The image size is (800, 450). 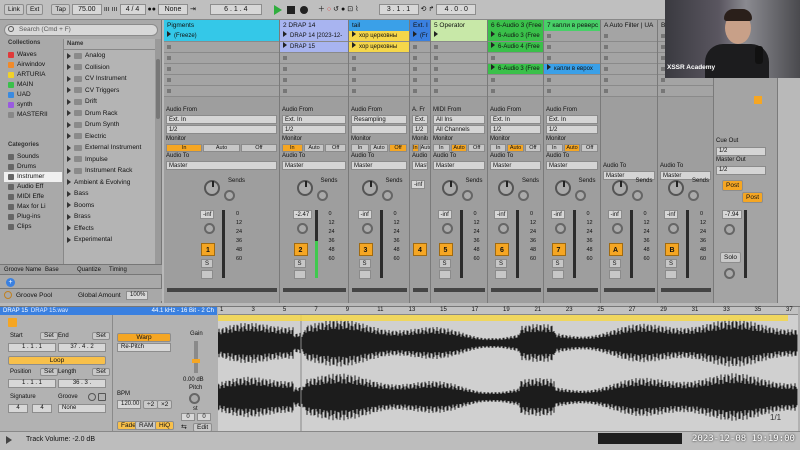 What do you see at coordinates (158, 152) in the screenshot?
I see `browser-scrollbar` at bounding box center [158, 152].